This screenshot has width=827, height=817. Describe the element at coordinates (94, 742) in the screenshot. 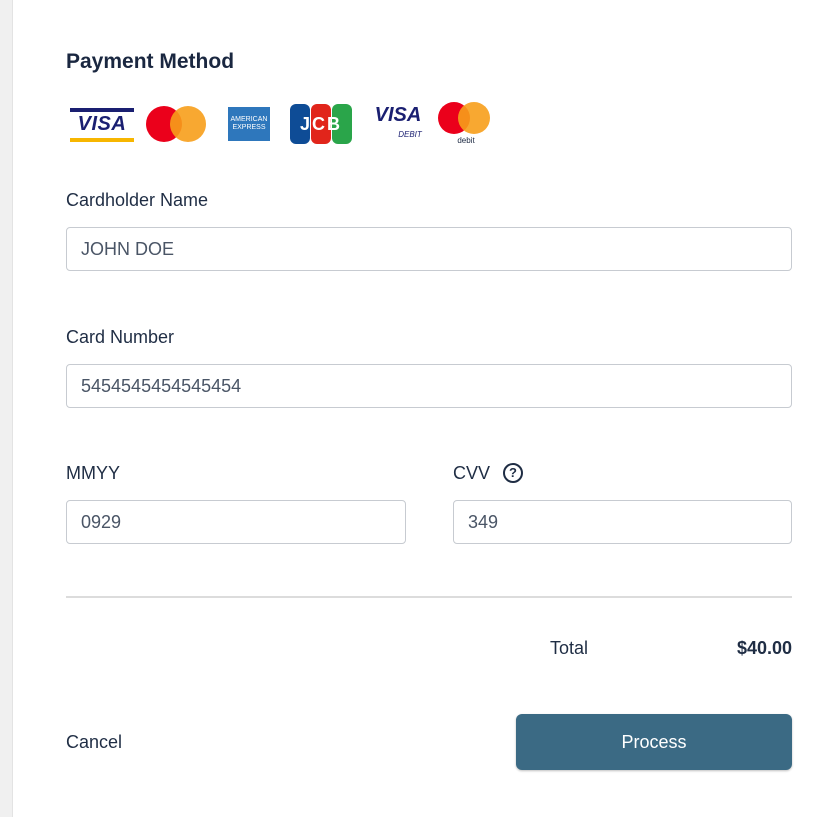

I see `cancel-link: Cancel` at that location.